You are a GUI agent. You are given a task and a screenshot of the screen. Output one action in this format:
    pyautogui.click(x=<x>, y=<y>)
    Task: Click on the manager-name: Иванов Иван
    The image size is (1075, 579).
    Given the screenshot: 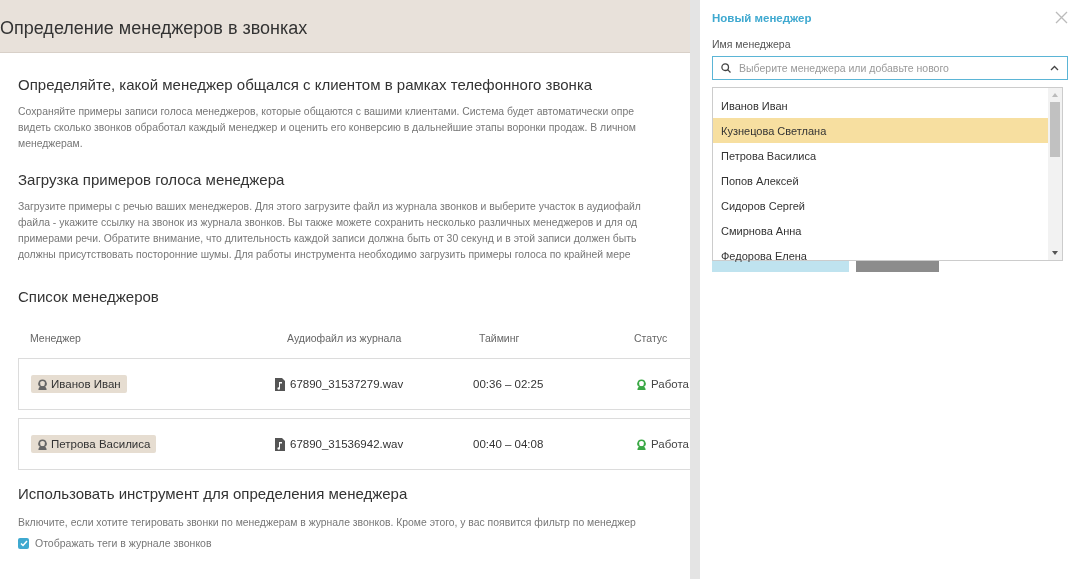 What is the action you would take?
    pyautogui.click(x=86, y=384)
    